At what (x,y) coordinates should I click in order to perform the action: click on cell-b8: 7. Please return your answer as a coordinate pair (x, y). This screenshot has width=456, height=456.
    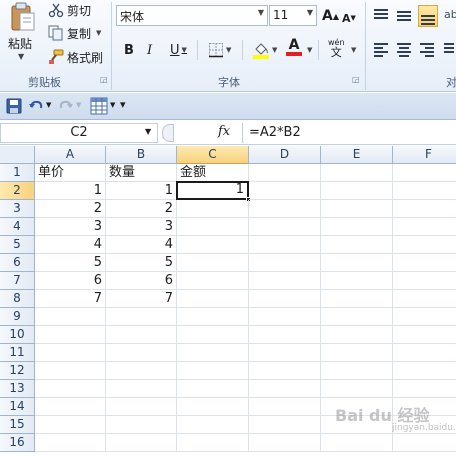
    Looking at the image, I should click on (141, 299).